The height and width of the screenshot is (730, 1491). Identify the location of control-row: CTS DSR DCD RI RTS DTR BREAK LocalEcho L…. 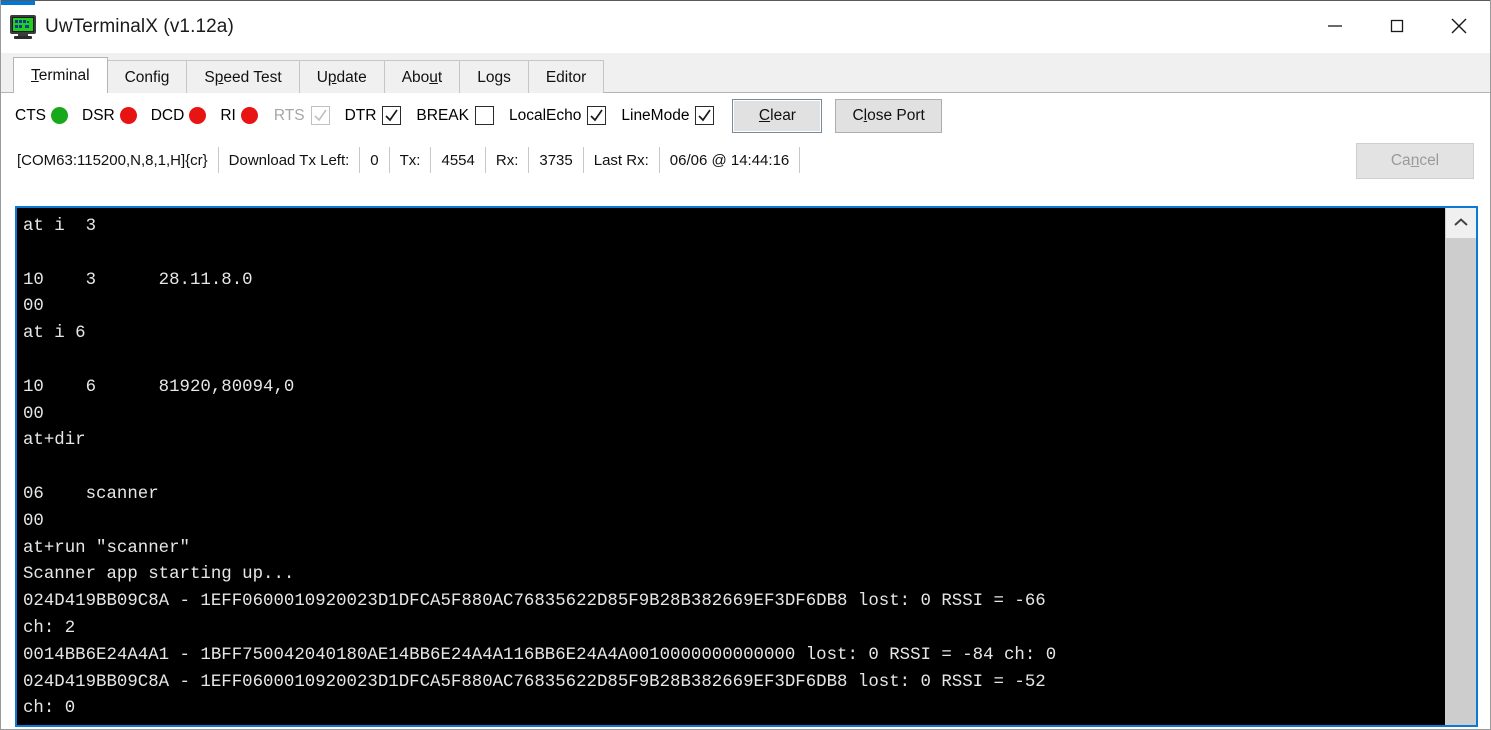
(745, 115).